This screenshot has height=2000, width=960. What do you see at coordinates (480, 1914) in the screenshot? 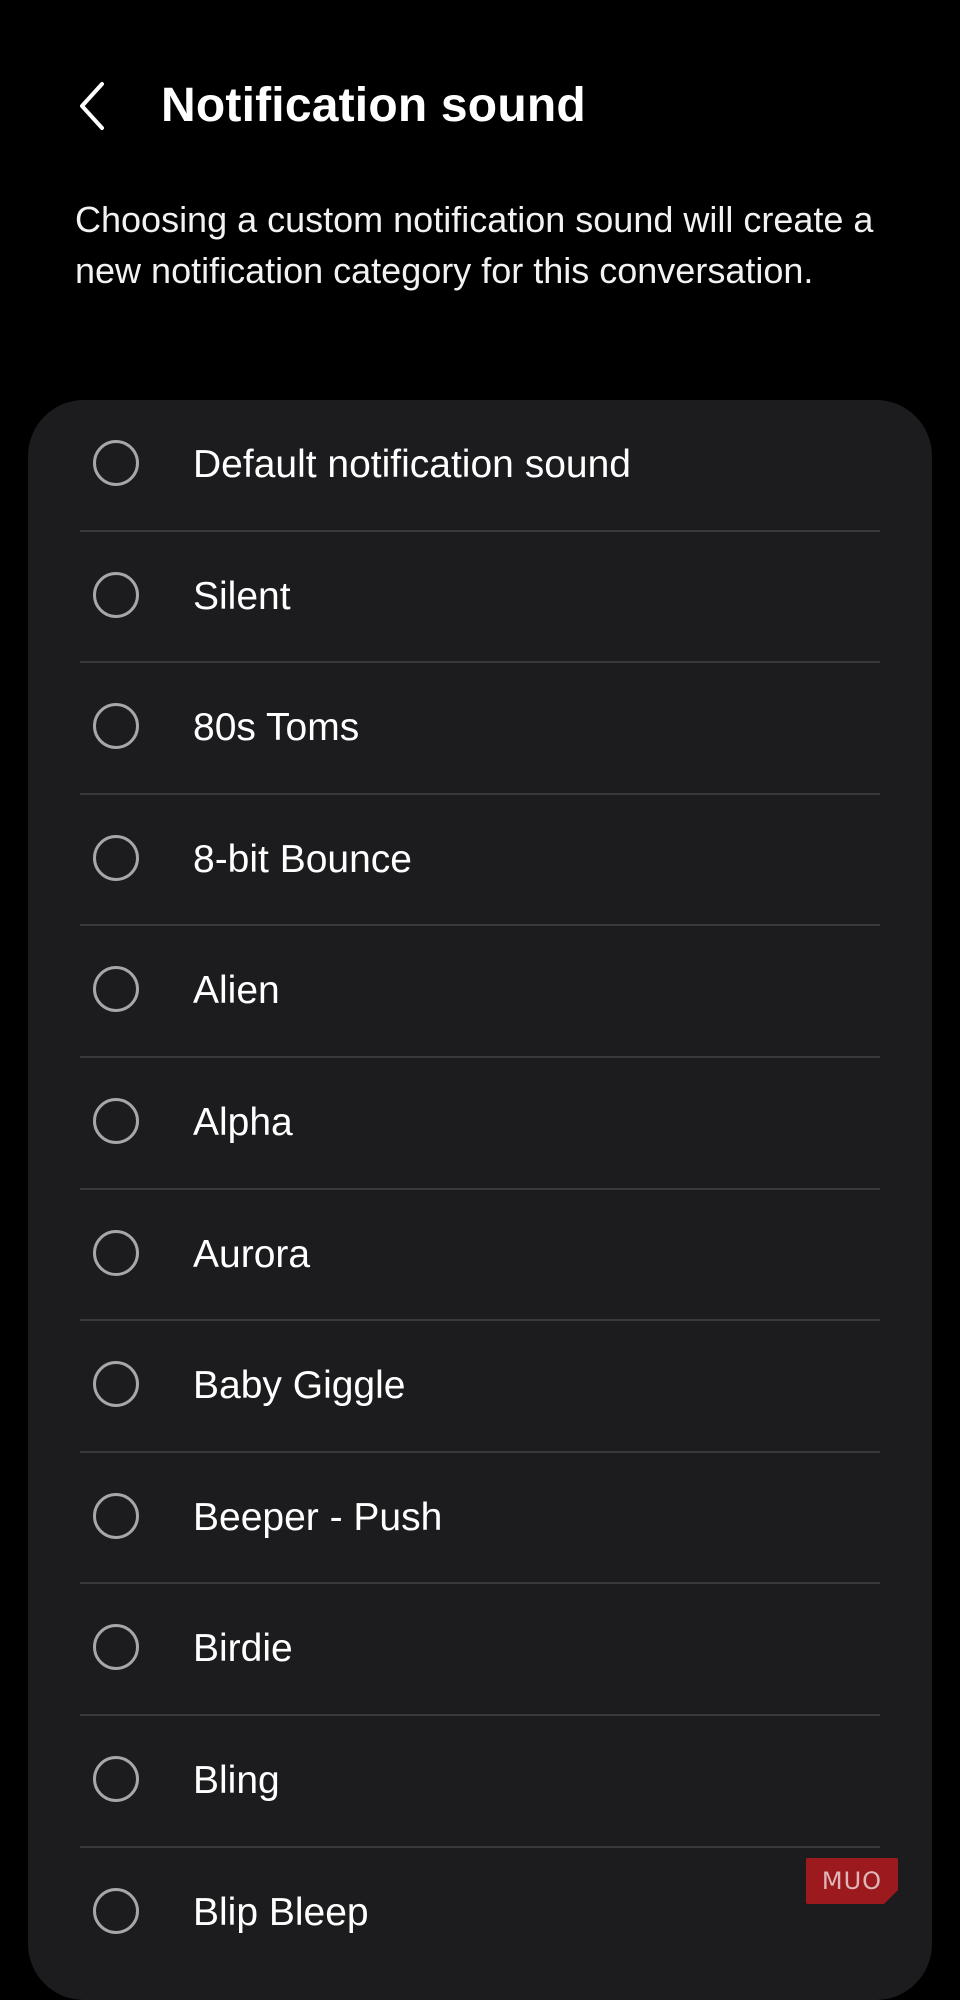
I see `sound-option: Blip Bleep` at bounding box center [480, 1914].